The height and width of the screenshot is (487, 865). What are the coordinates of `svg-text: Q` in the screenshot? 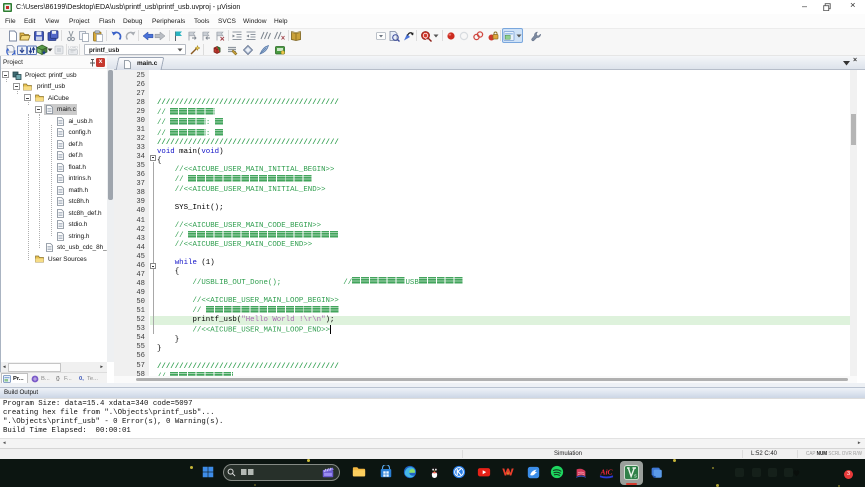 It's located at (425, 36).